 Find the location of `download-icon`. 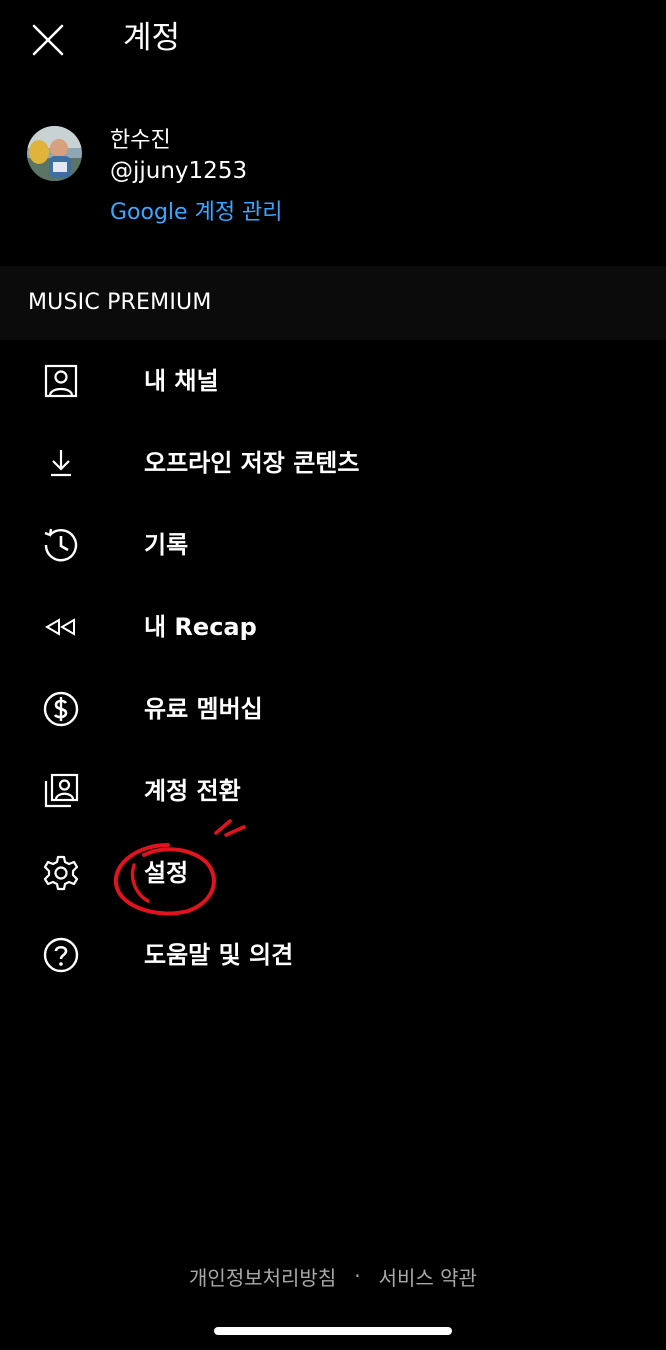

download-icon is located at coordinates (61, 463).